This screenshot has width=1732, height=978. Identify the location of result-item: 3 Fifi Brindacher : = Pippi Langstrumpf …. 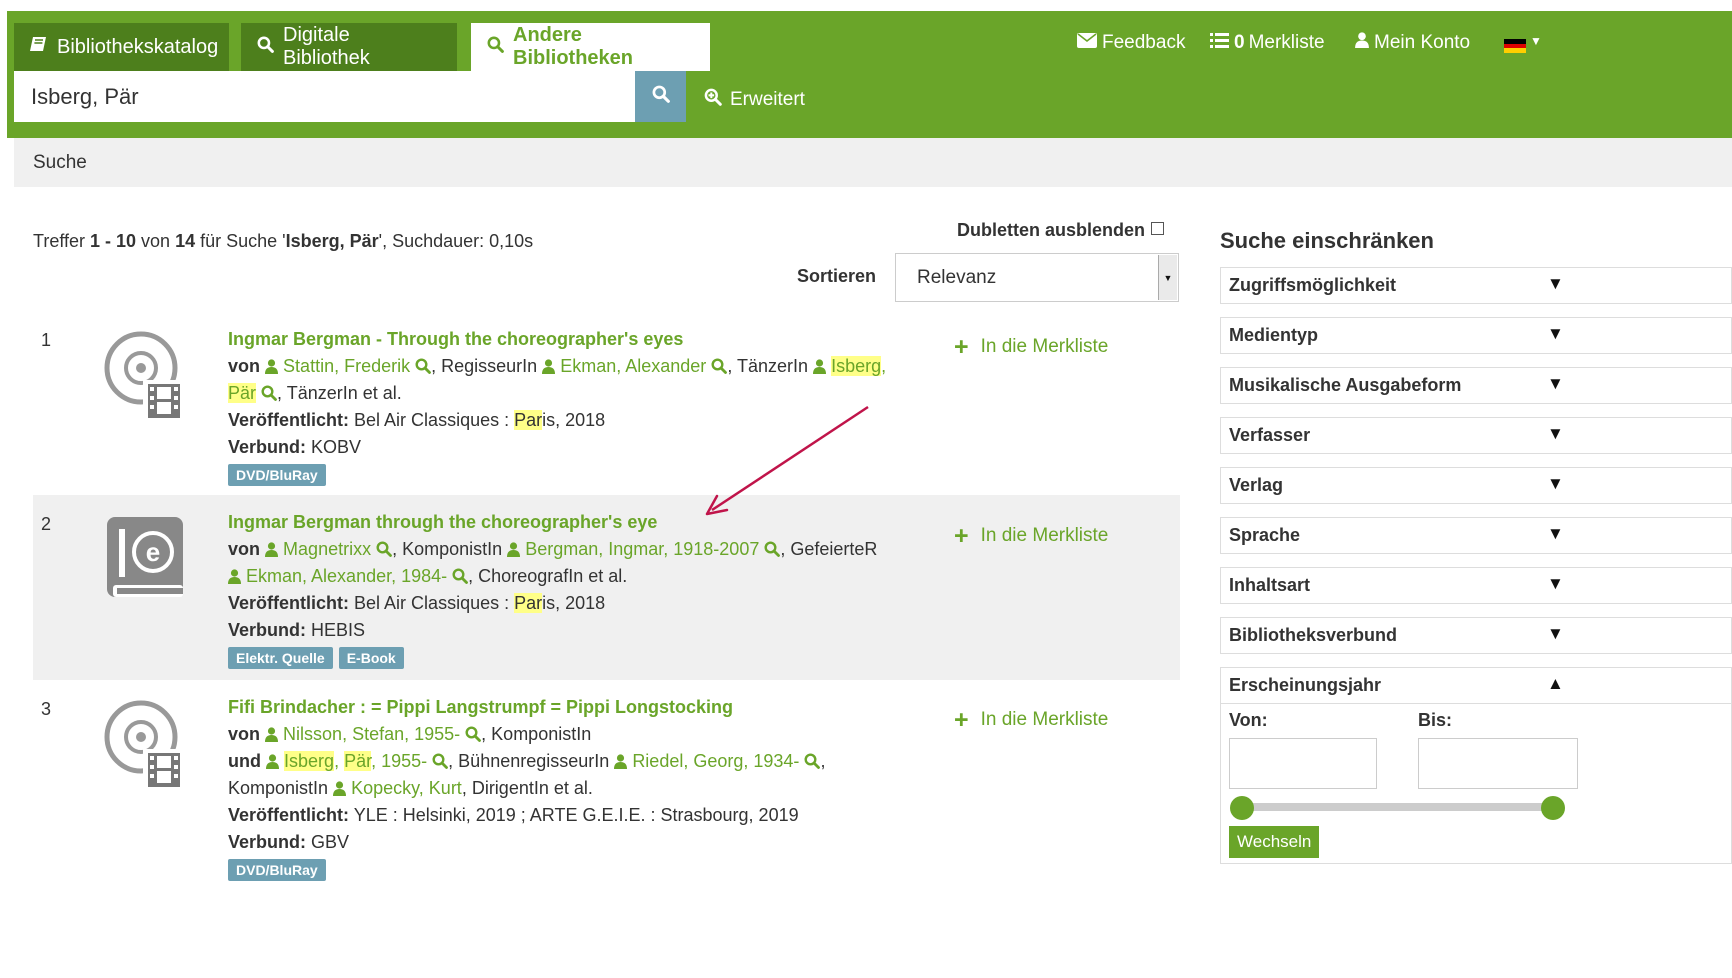
(606, 789).